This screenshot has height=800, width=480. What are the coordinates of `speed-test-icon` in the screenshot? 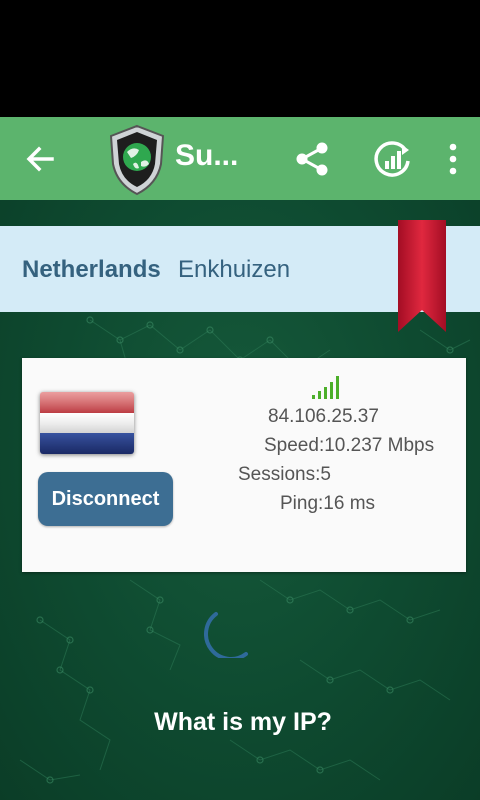 It's located at (392, 159).